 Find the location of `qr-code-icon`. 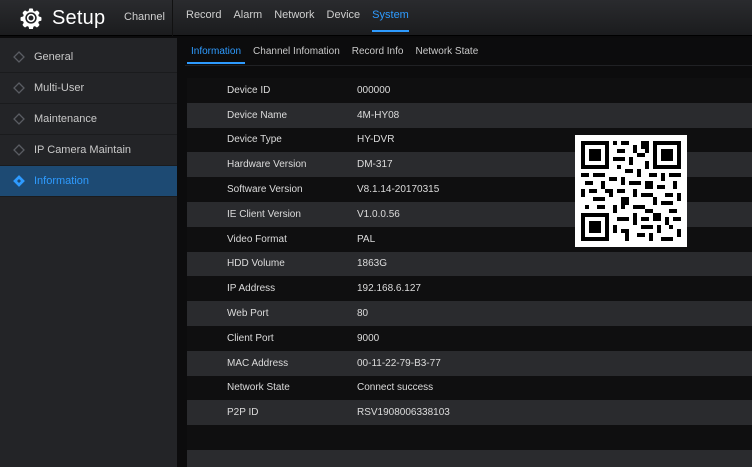

qr-code-icon is located at coordinates (631, 191).